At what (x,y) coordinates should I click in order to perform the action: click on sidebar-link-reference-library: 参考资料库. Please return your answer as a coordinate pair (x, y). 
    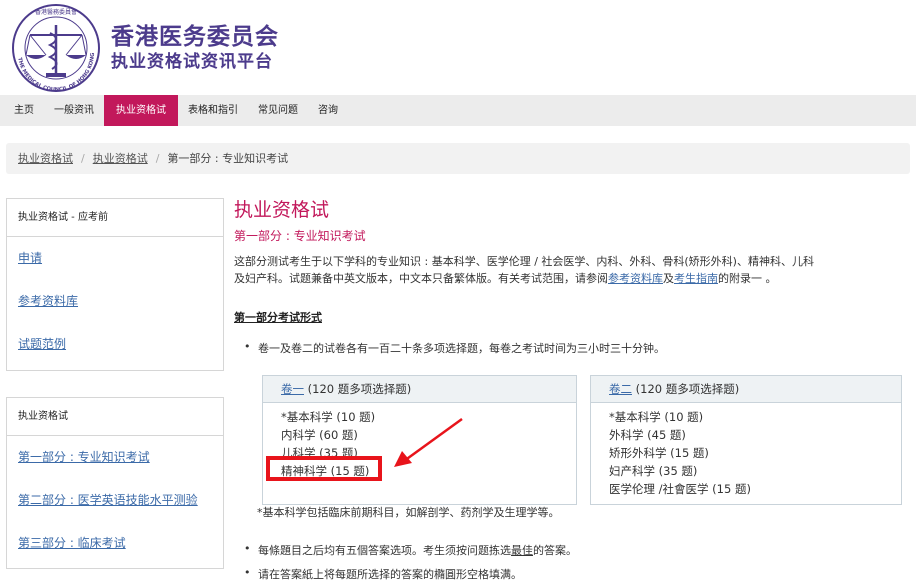
    Looking at the image, I should click on (115, 301).